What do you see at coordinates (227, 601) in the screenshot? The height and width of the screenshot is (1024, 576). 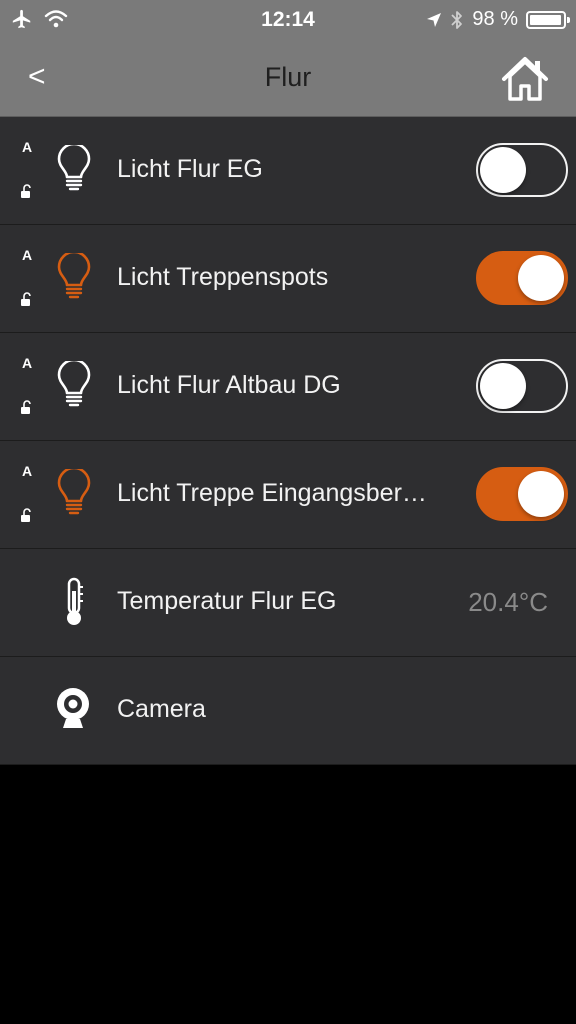 I see `device-label: Temperatur Flur EG` at bounding box center [227, 601].